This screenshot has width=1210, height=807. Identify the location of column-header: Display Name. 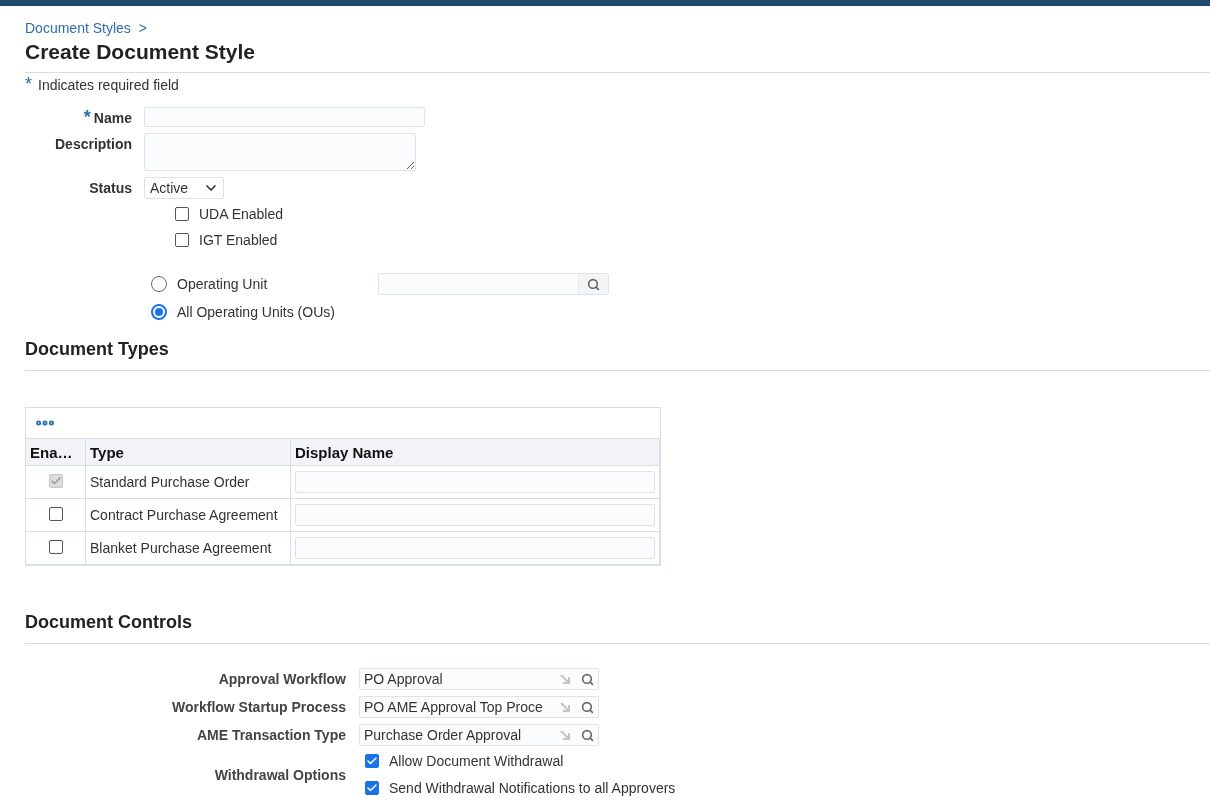
(475, 452).